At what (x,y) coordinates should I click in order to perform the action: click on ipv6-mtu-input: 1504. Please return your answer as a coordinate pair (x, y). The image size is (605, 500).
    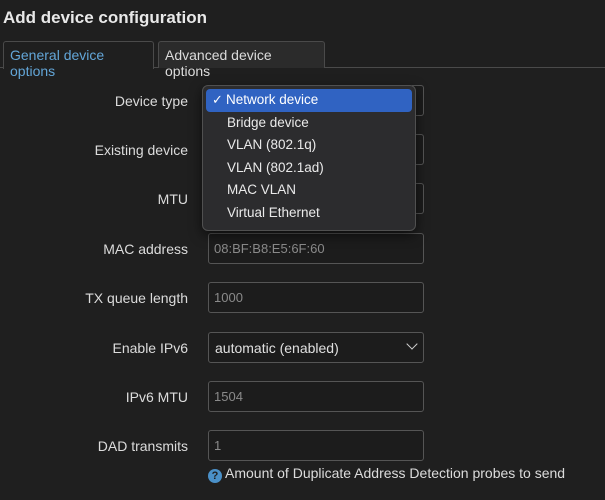
    Looking at the image, I should click on (316, 396).